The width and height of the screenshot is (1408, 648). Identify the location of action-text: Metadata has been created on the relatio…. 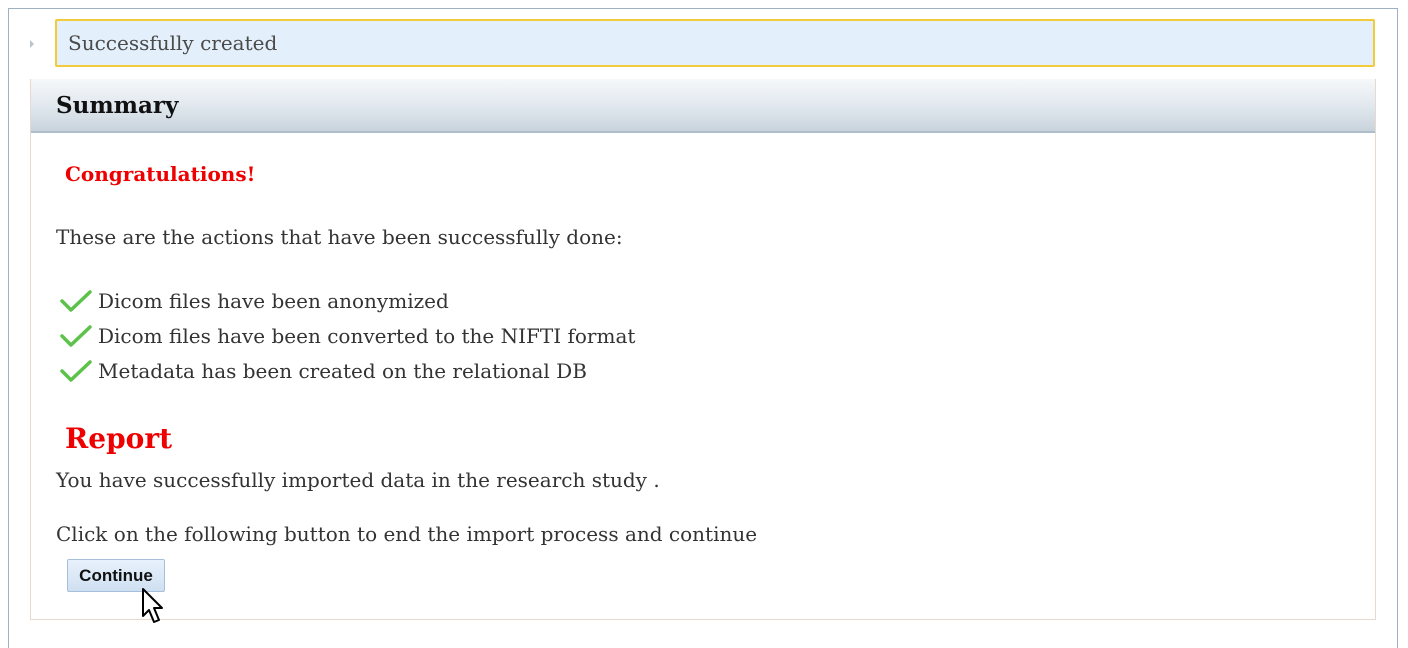
(342, 370).